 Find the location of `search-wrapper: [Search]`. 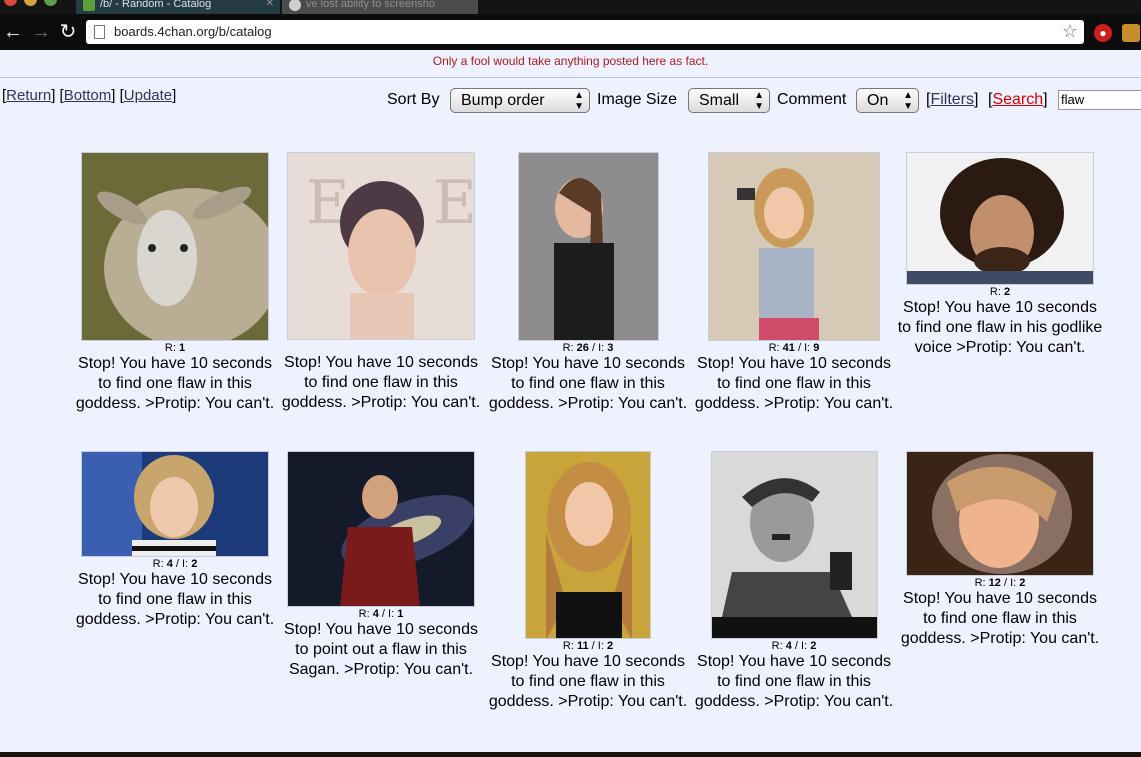

search-wrapper: [Search] is located at coordinates (1018, 99).